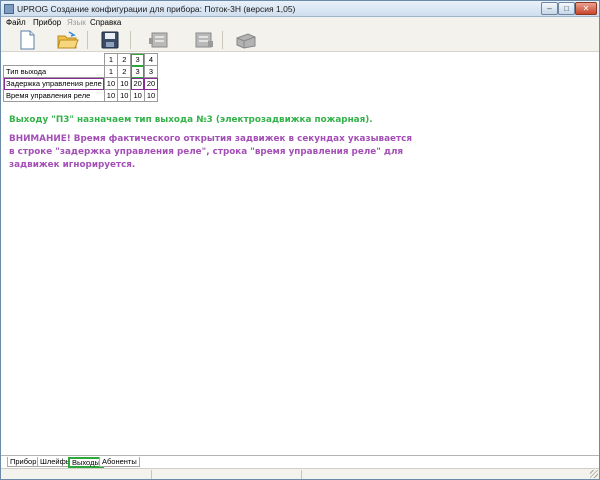  I want to click on menu-help: Справка, so click(105, 22).